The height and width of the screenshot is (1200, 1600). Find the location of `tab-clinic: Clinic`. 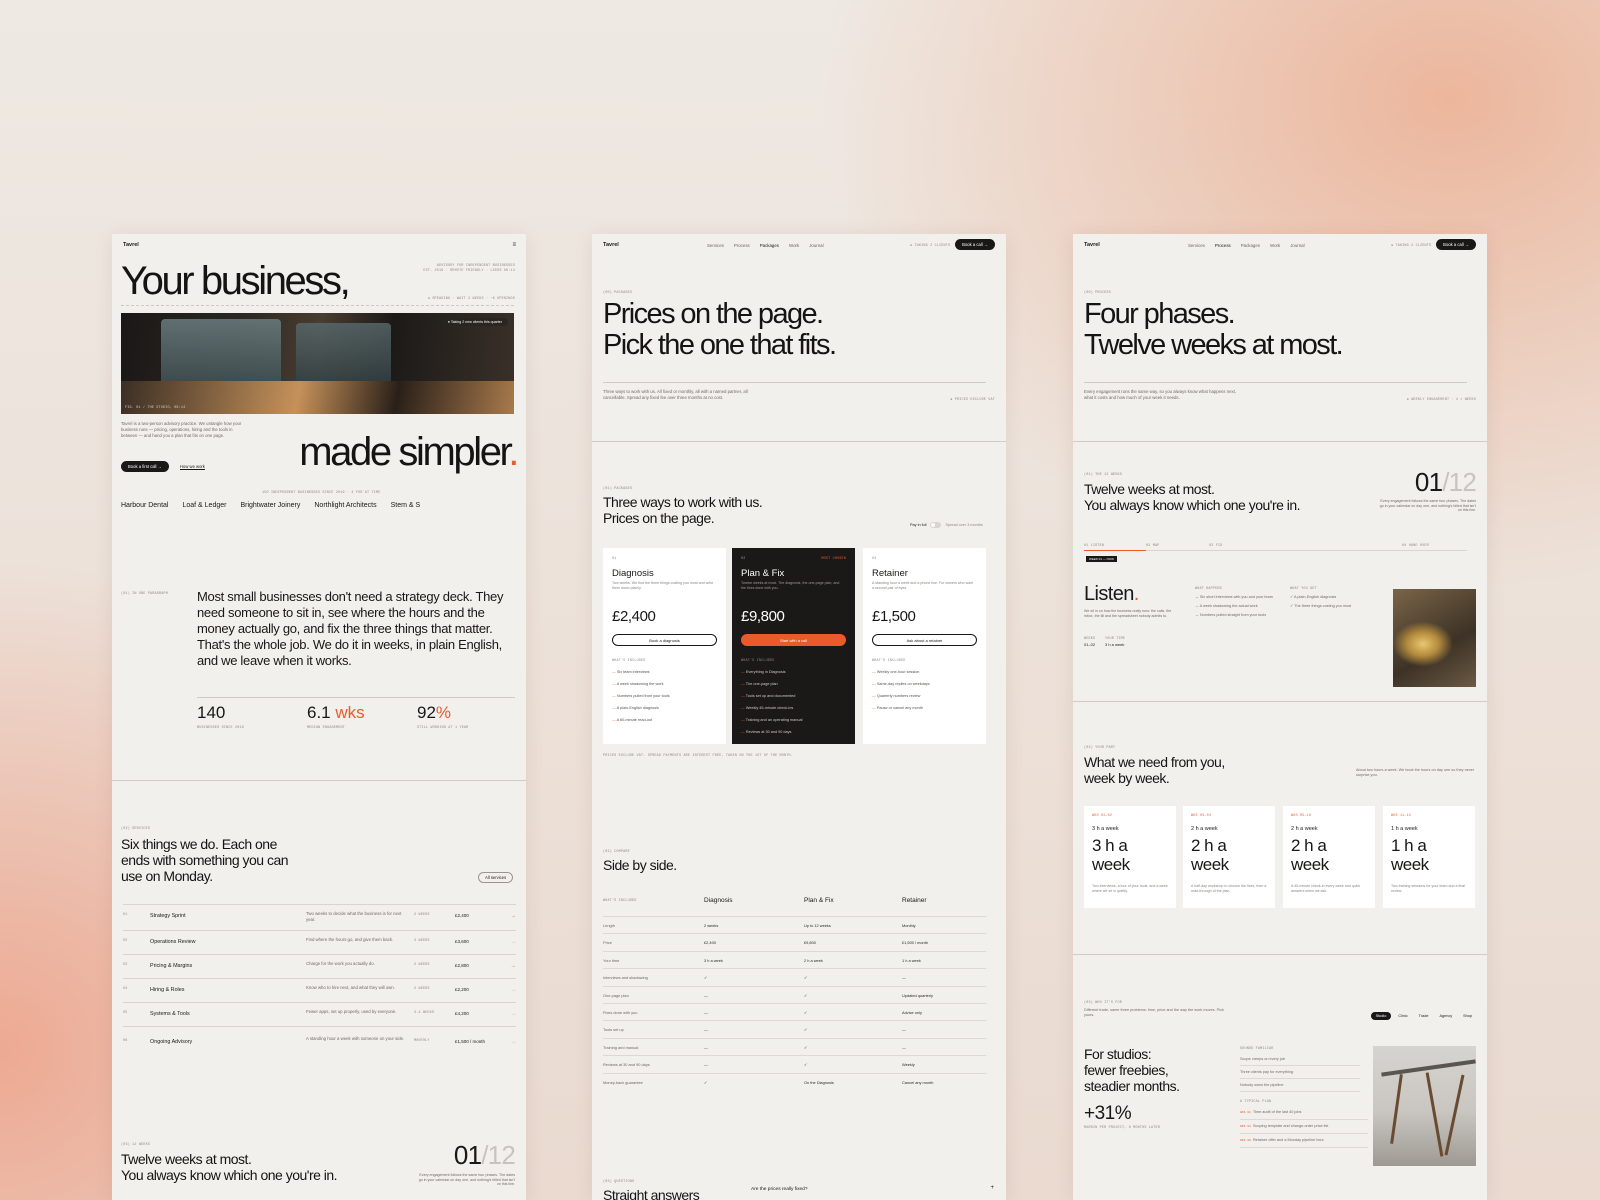

tab-clinic: Clinic is located at coordinates (1402, 1016).